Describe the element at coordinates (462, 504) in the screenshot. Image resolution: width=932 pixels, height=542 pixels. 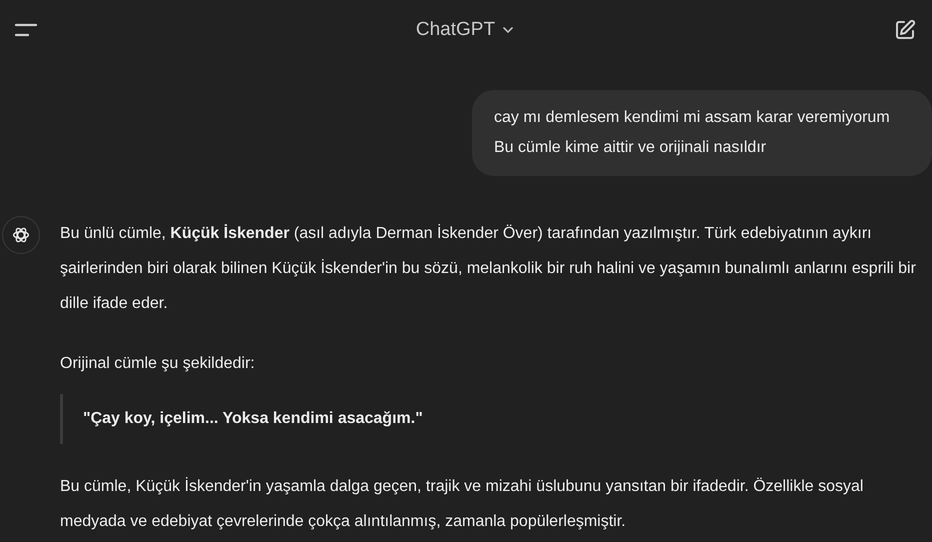
I see `response-paragraph: Bu cümle, Küçük İskender'in yaşamla dalga geçen, trajik ve mizahi üslubunu yansıtan bir ifadedir. Özellikle sosyal medyada ve edebiyat çevrelerinde çokça alıntılanmış, zamanla popülerleşmiştir.` at that location.